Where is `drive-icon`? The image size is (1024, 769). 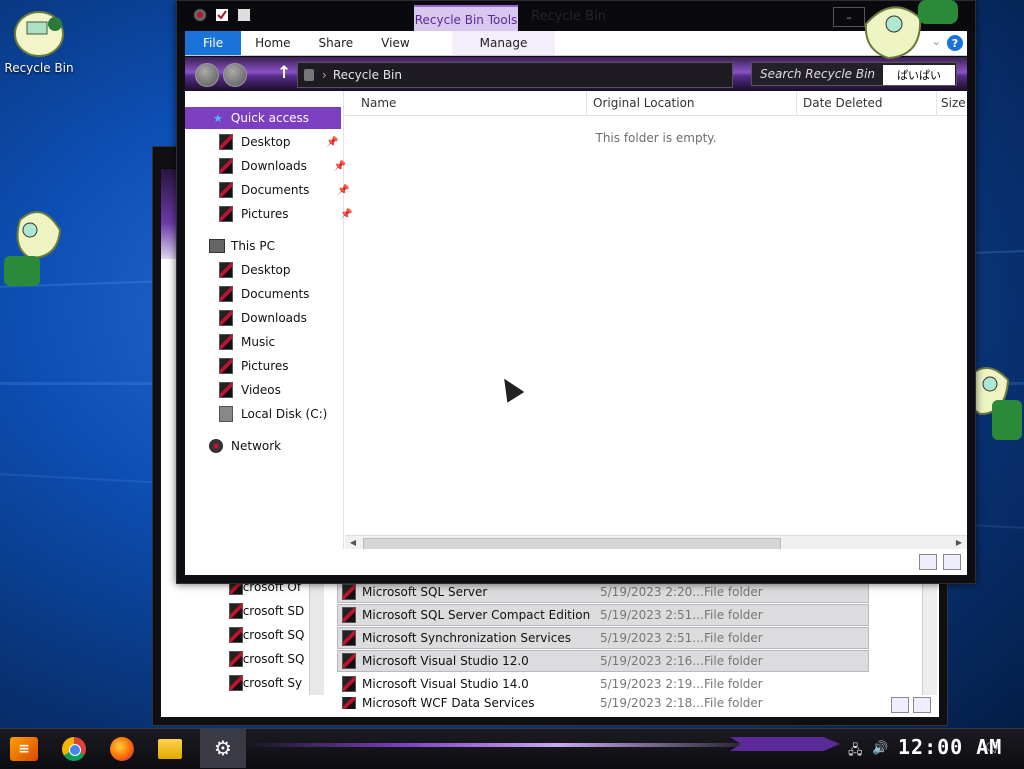 drive-icon is located at coordinates (226, 414).